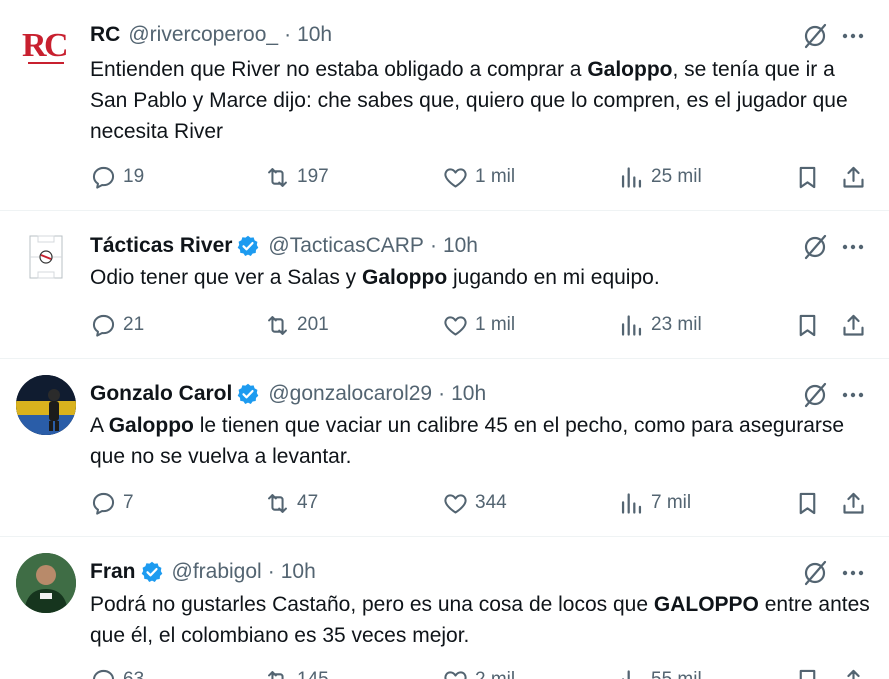 Image resolution: width=889 pixels, height=679 pixels. I want to click on author-handle: @rivercoperoo_, so click(203, 35).